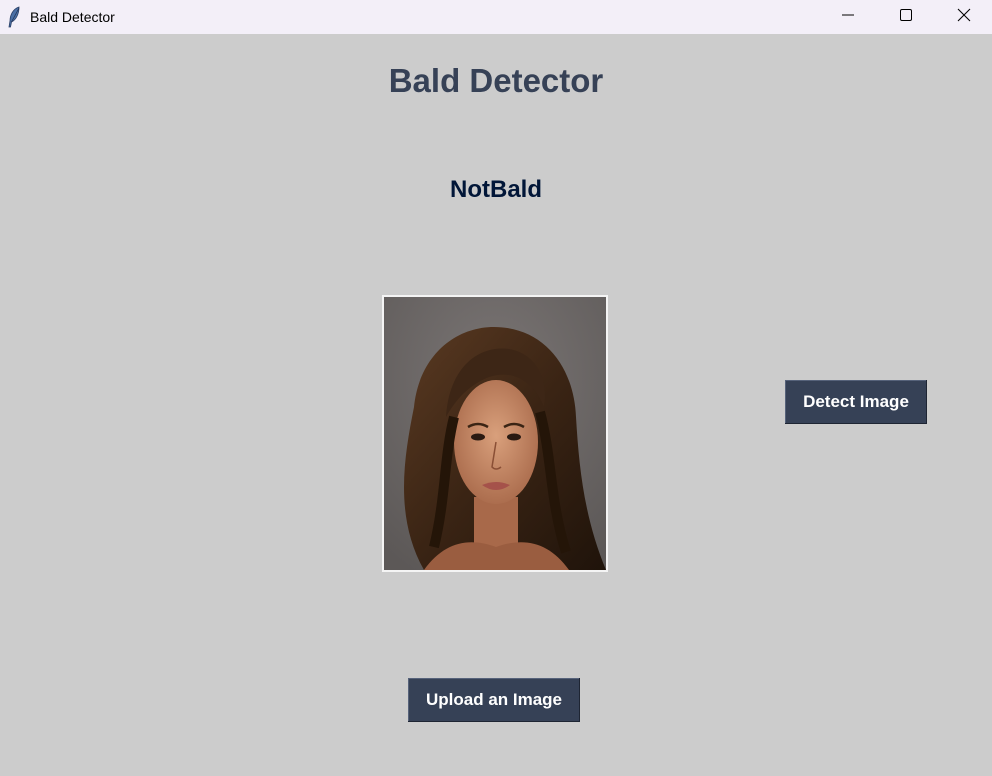  Describe the element at coordinates (496, 80) in the screenshot. I see `page-title: Bald Detector` at that location.